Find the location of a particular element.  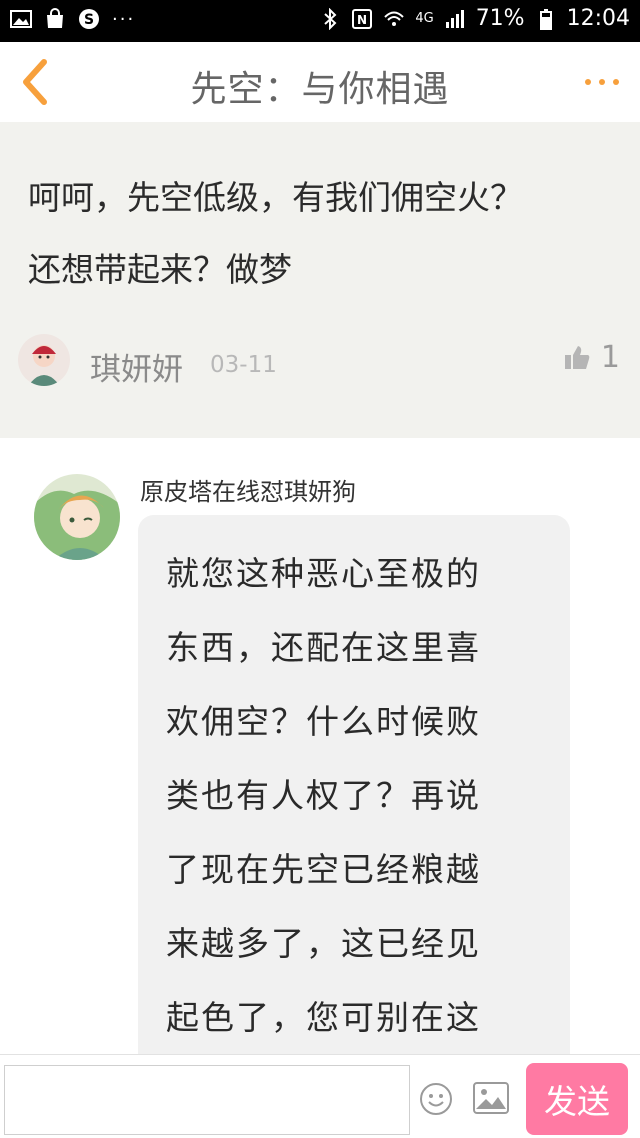

image-icon is located at coordinates (491, 1098).